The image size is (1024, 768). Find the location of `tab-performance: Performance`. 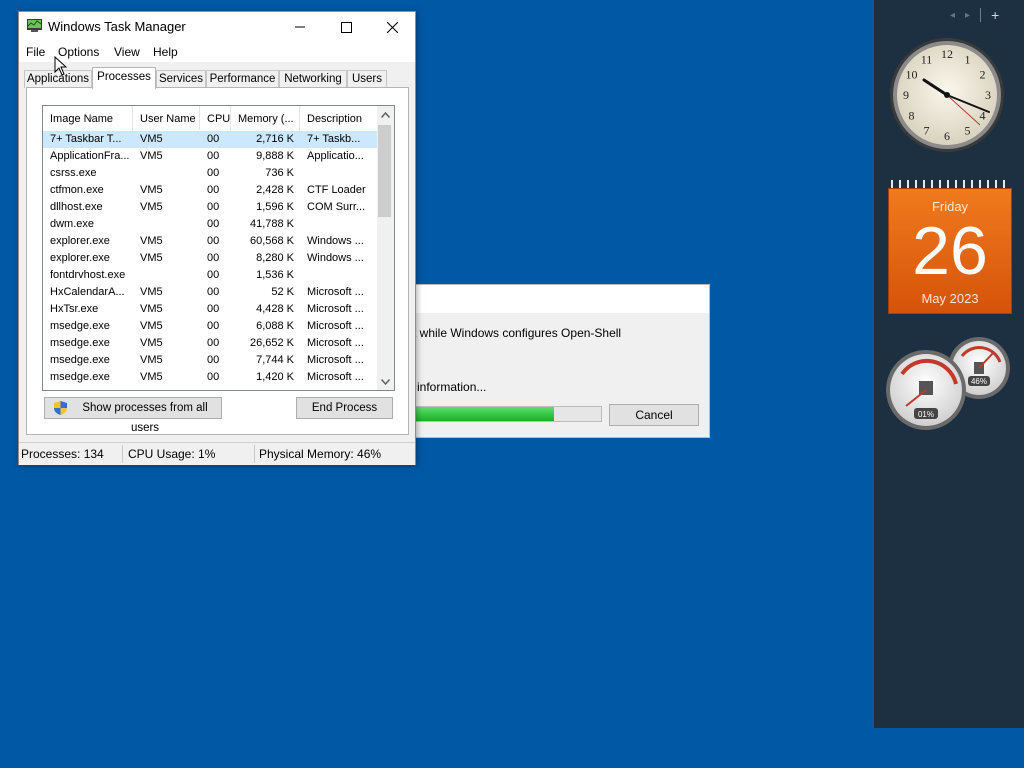

tab-performance: Performance is located at coordinates (242, 79).